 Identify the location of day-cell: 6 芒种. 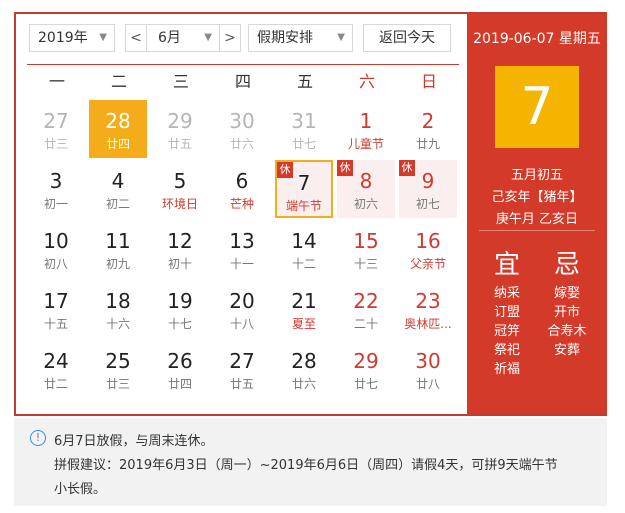
(242, 189).